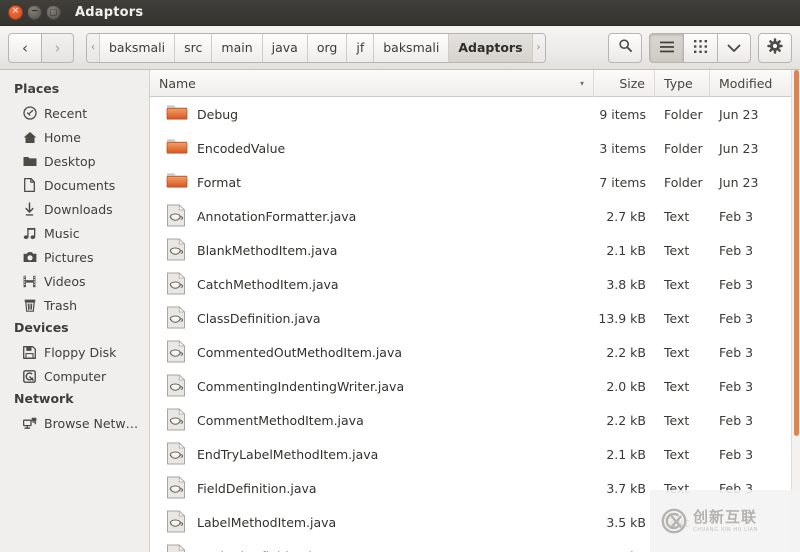  I want to click on maximize-window-button: □, so click(53, 12).